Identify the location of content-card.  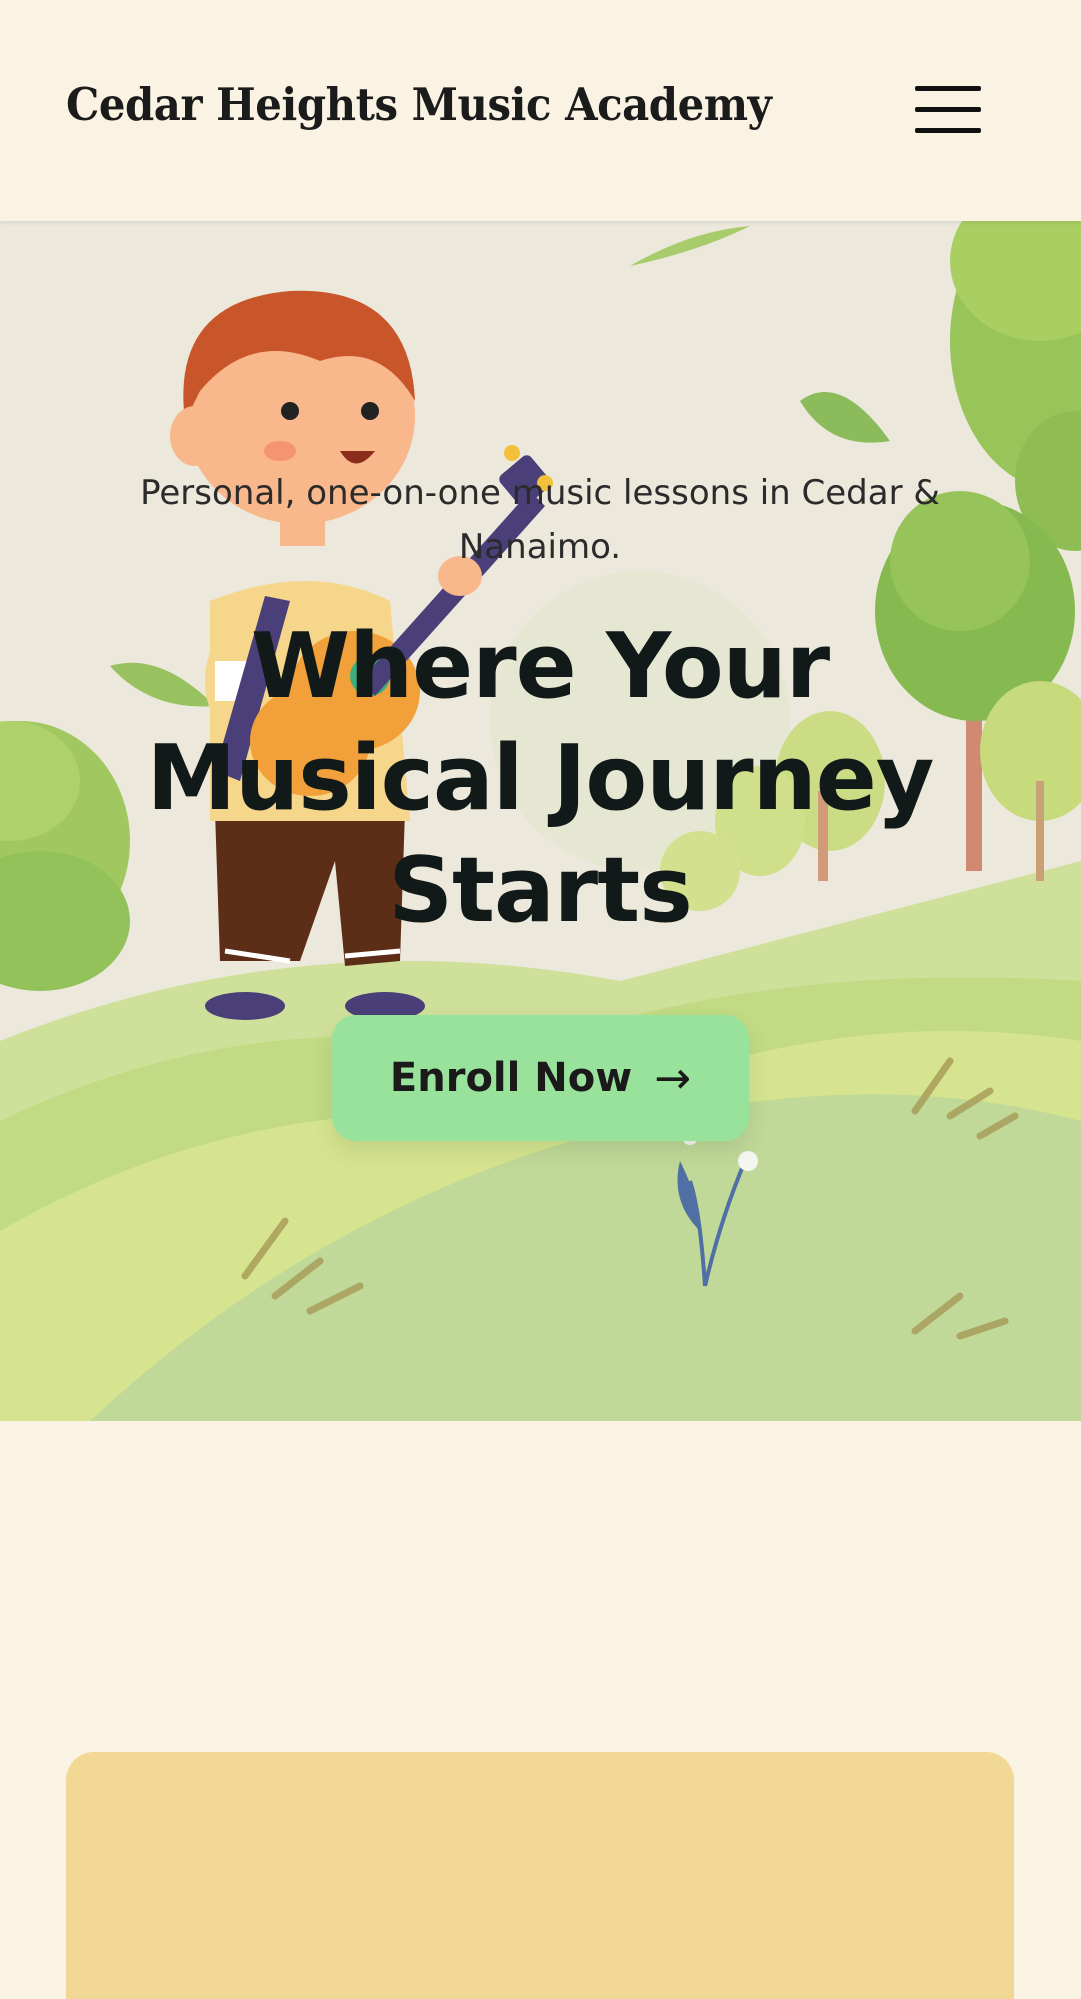
(540, 1875).